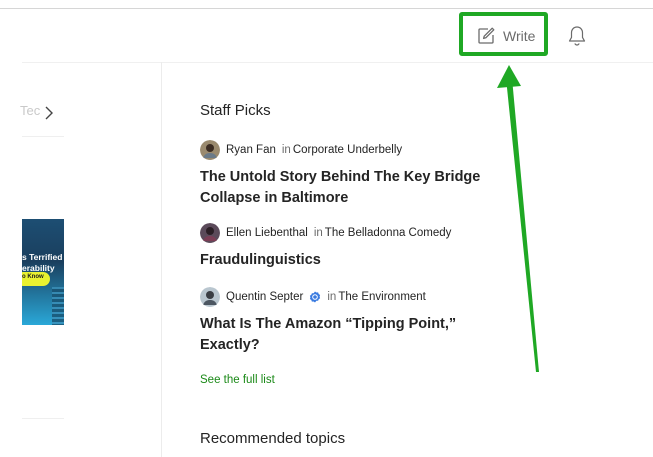  I want to click on left-divider, so click(43, 136).